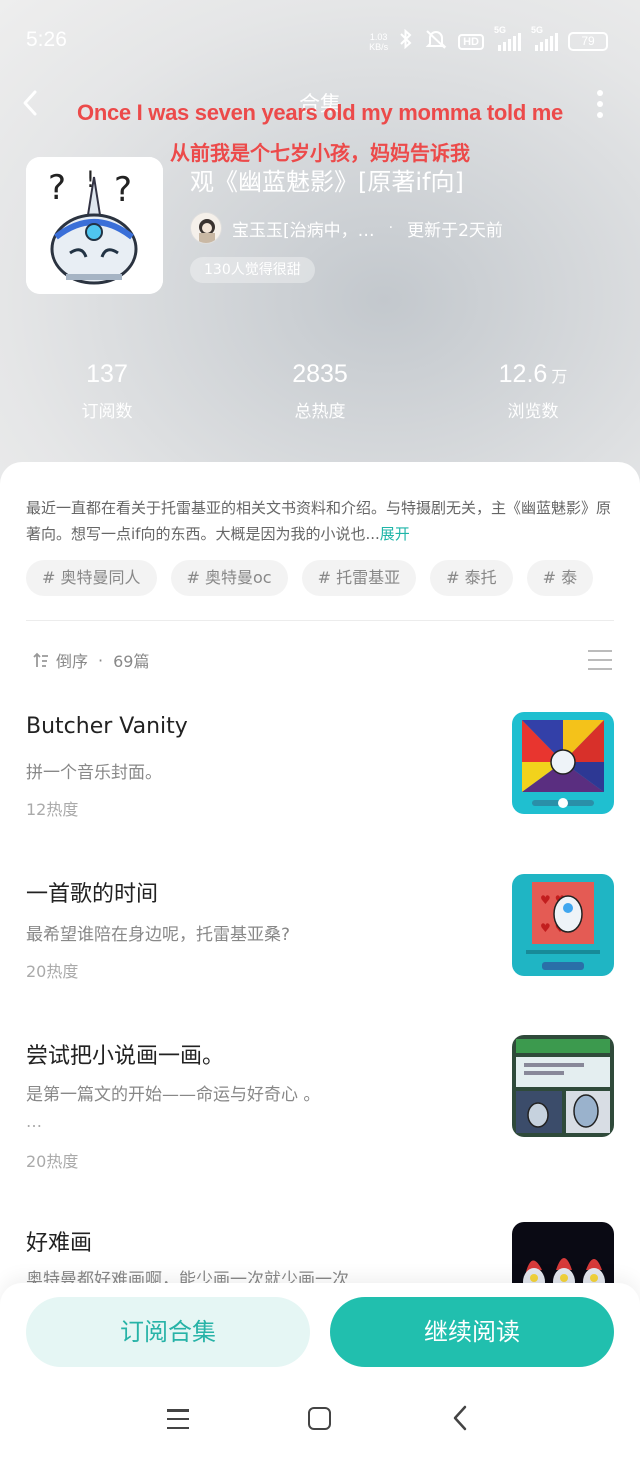 The width and height of the screenshot is (640, 1458). What do you see at coordinates (507, 38) in the screenshot?
I see `signal-icon-1: 5G` at bounding box center [507, 38].